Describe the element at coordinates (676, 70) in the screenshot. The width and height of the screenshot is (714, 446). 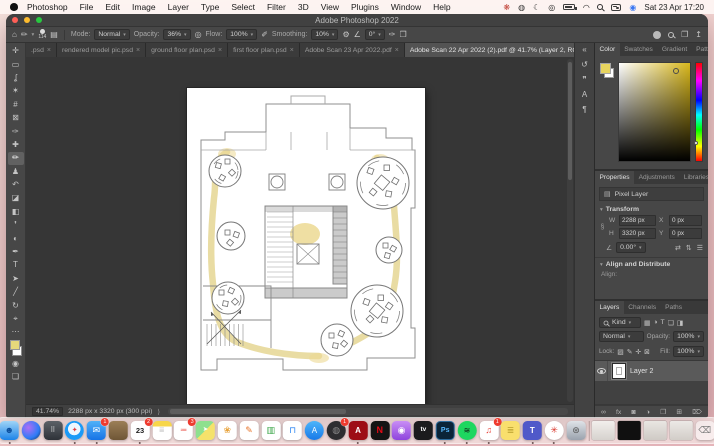
I see `color-field-marker` at that location.